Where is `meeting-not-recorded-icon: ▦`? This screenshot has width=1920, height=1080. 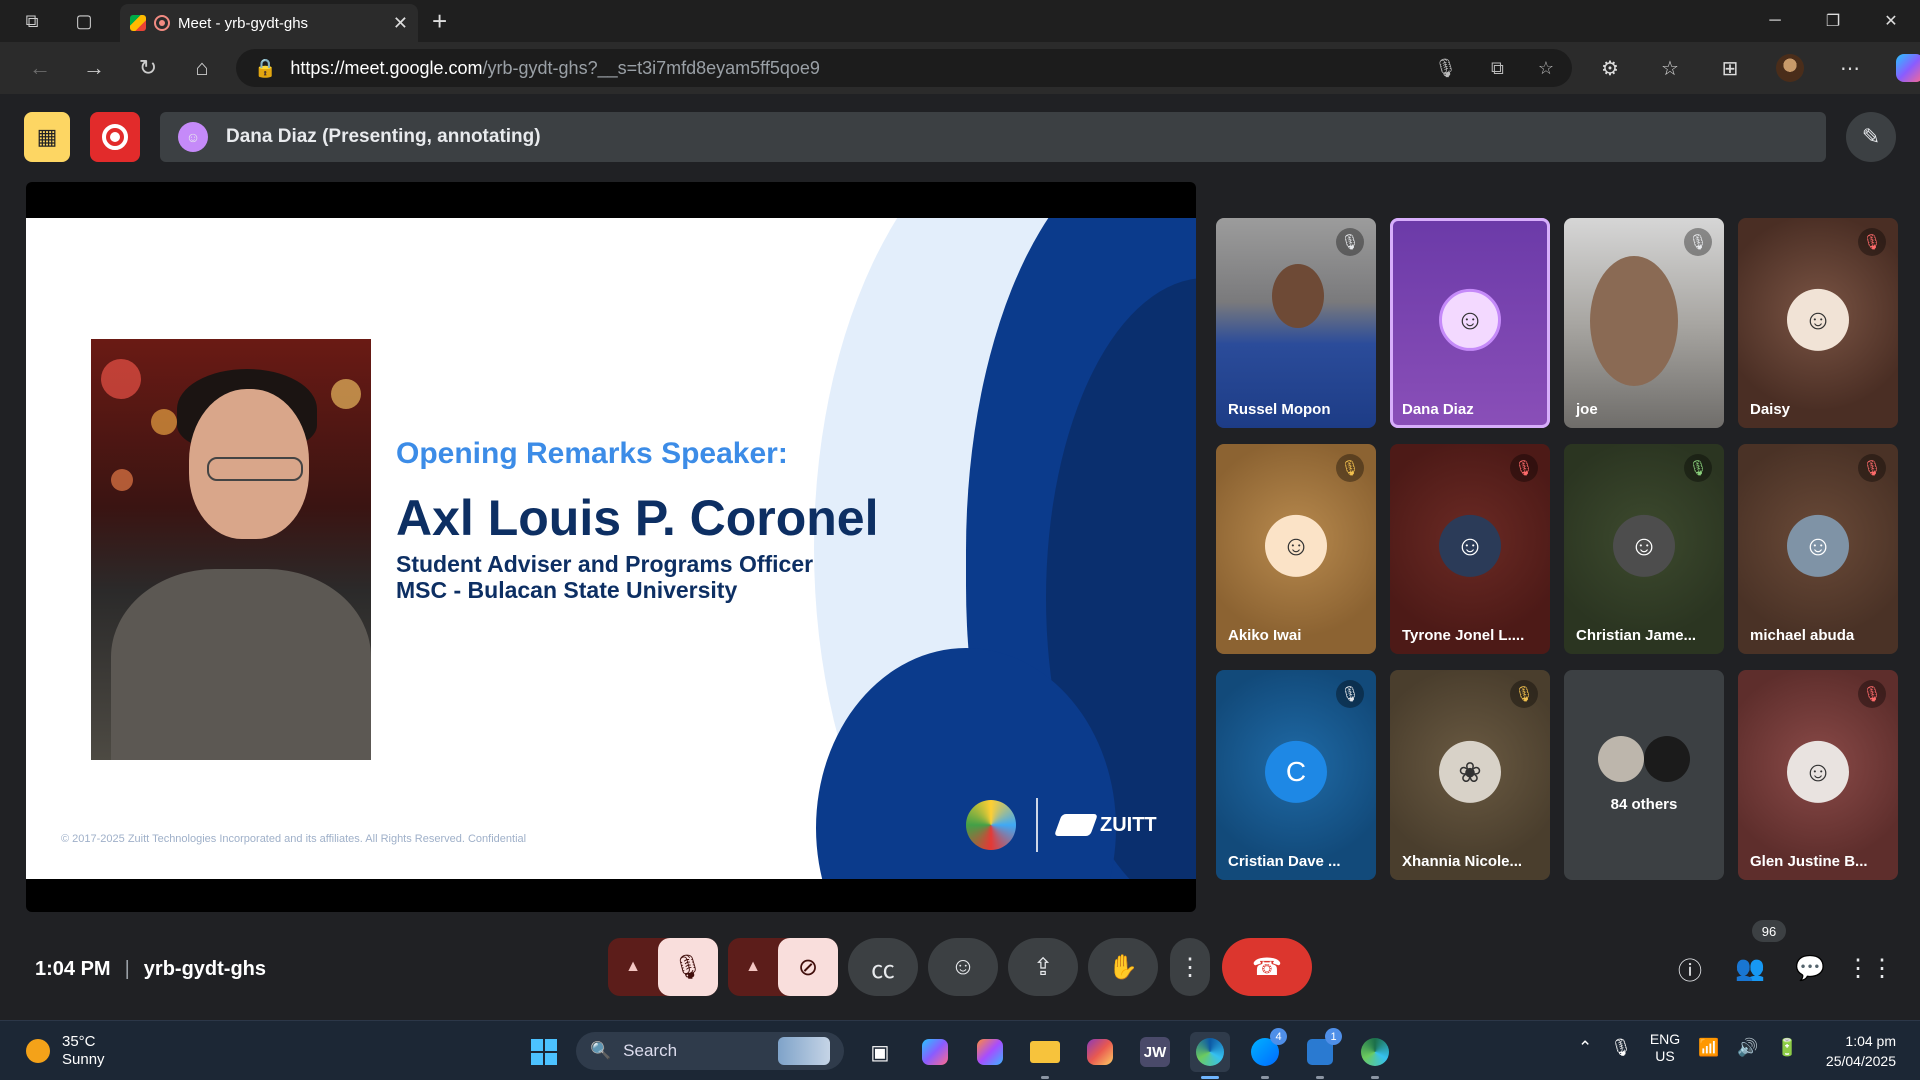
meeting-not-recorded-icon: ▦ is located at coordinates (47, 137).